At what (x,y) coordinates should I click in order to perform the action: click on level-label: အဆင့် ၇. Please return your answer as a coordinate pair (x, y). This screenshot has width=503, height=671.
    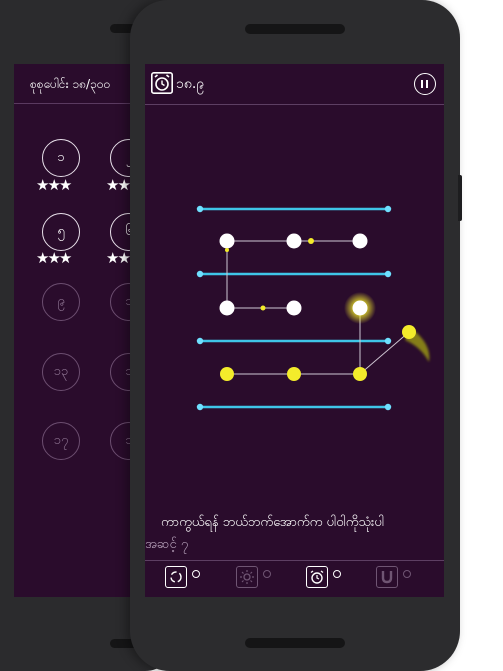
    Looking at the image, I should click on (167, 544).